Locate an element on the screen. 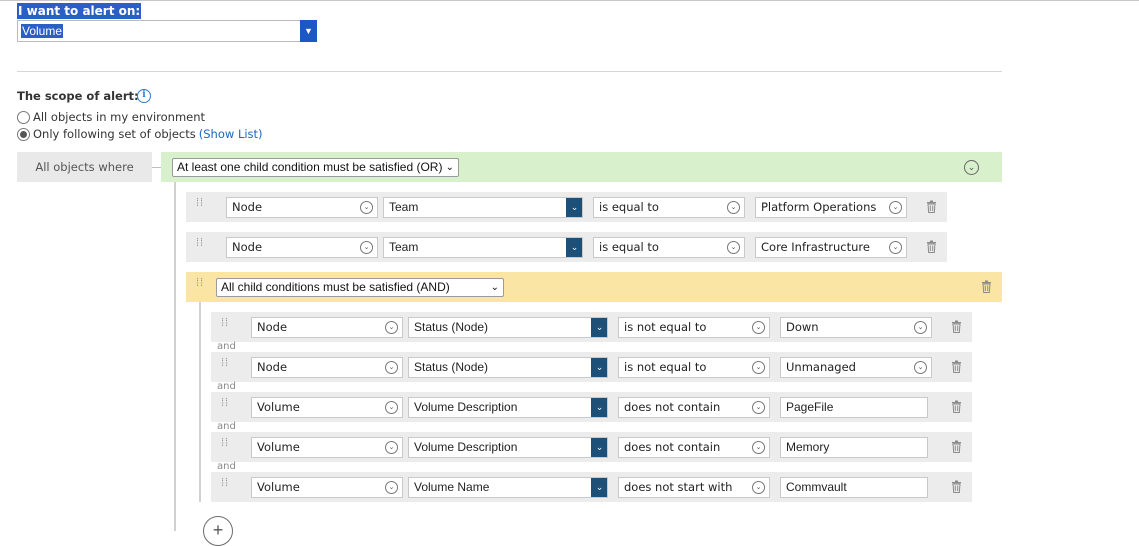 The image size is (1139, 546). object-value: Volume is located at coordinates (278, 487).